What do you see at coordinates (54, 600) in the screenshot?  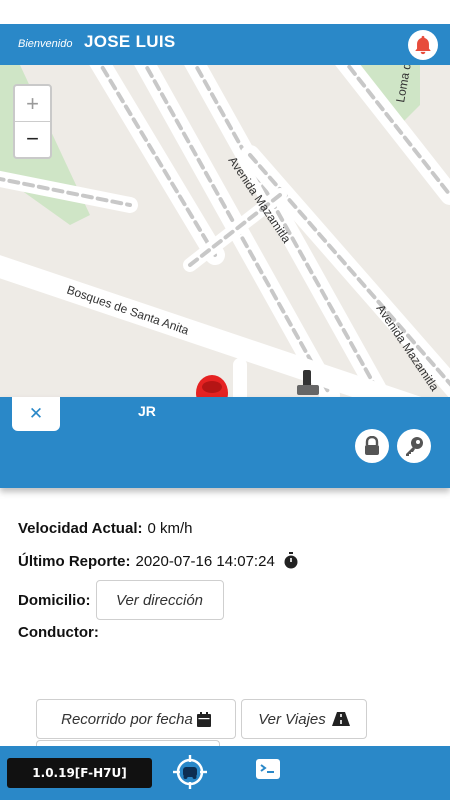 I see `address-label: Domicilio:` at bounding box center [54, 600].